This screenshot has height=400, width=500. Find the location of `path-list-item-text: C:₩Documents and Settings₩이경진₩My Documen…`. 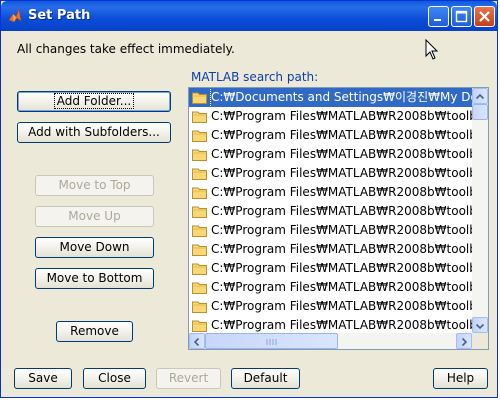

path-list-item-text: C:₩Documents and Settings₩이경진₩My Documen… is located at coordinates (341, 97).